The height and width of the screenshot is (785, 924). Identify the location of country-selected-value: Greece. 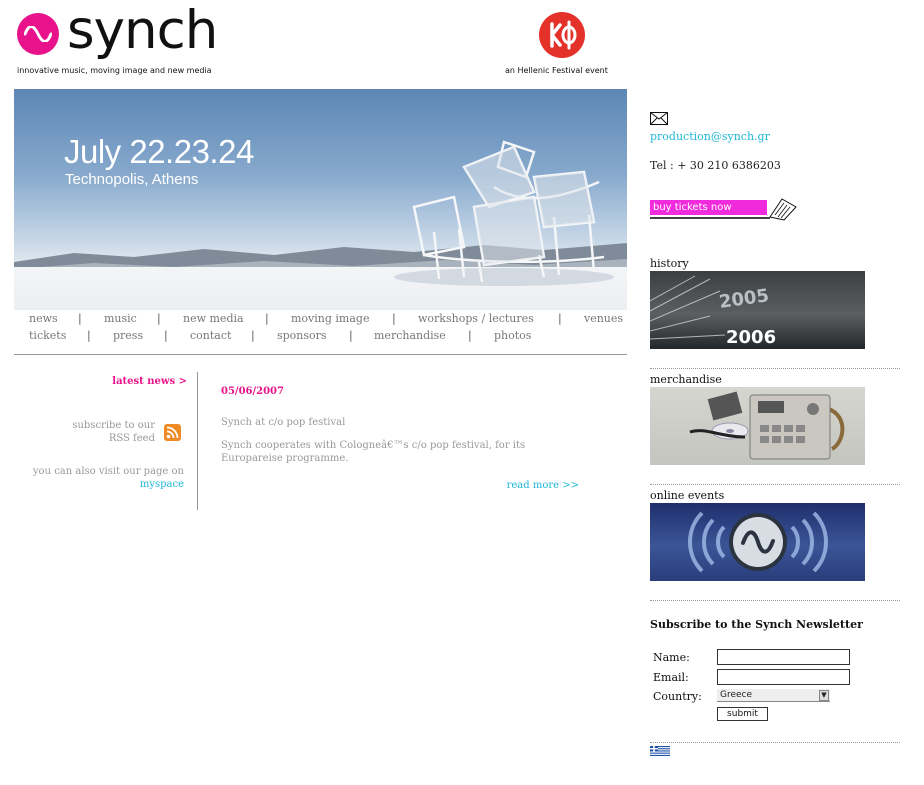
(736, 695).